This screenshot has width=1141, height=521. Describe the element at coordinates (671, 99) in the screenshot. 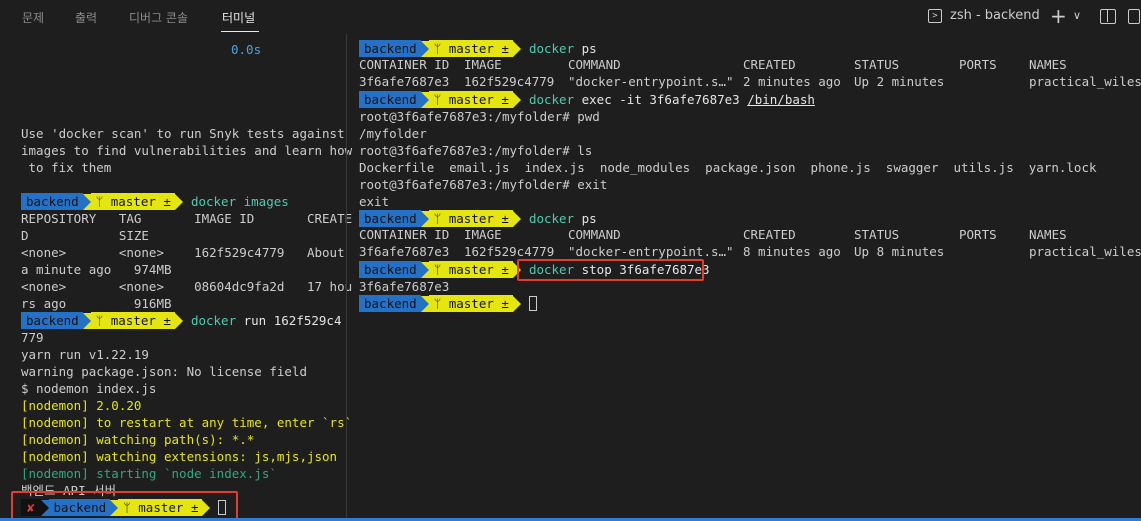

I see `command-text: docker exec -it 3f6afe7687e3 /bin/bash` at that location.